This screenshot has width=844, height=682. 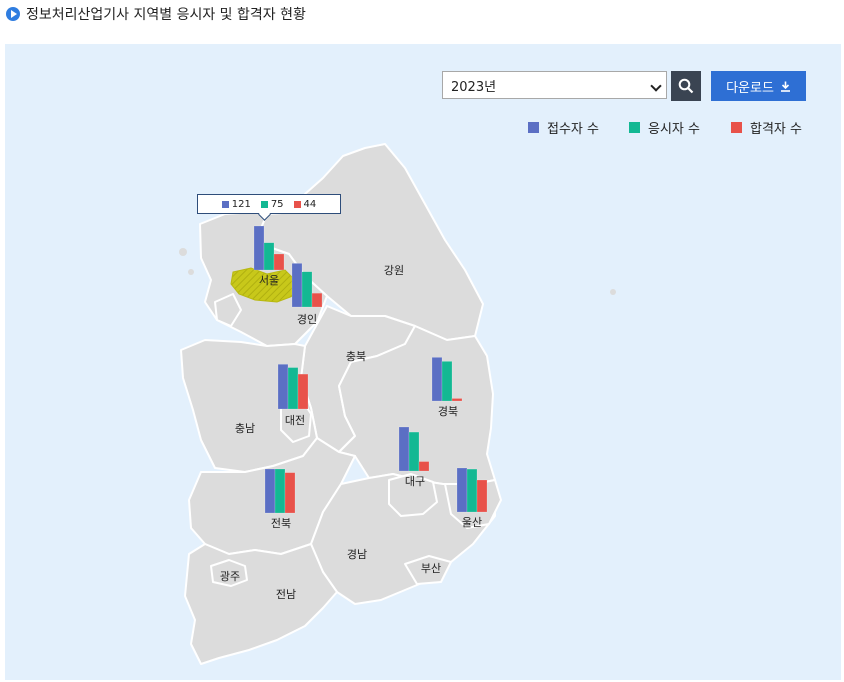 What do you see at coordinates (13, 14) in the screenshot?
I see `play-circle-icon` at bounding box center [13, 14].